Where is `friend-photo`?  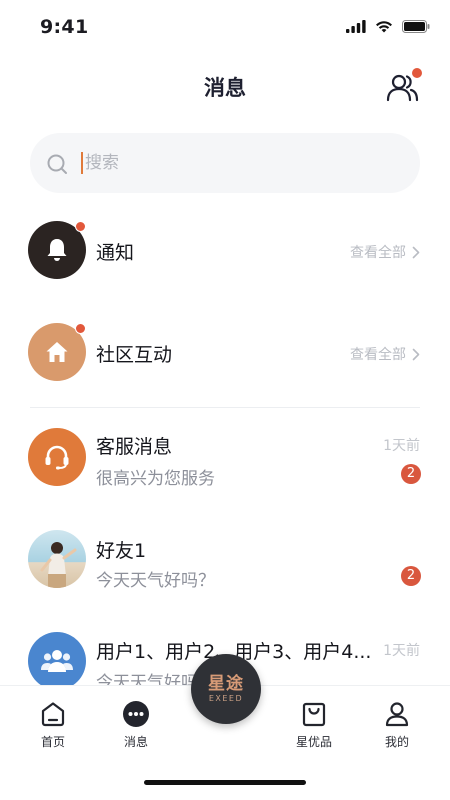 friend-photo is located at coordinates (57, 559).